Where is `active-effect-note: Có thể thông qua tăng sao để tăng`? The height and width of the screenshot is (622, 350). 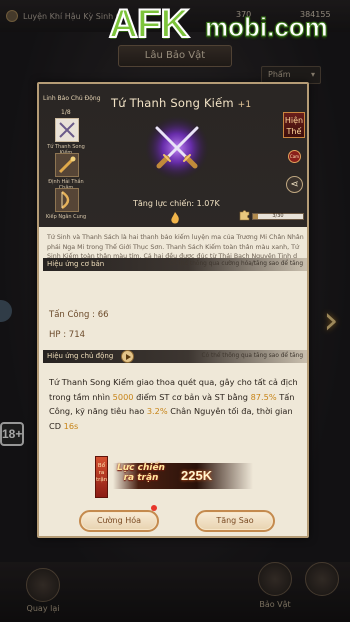
active-effect-note: Có thể thông qua tăng sao để tăng is located at coordinates (252, 356).